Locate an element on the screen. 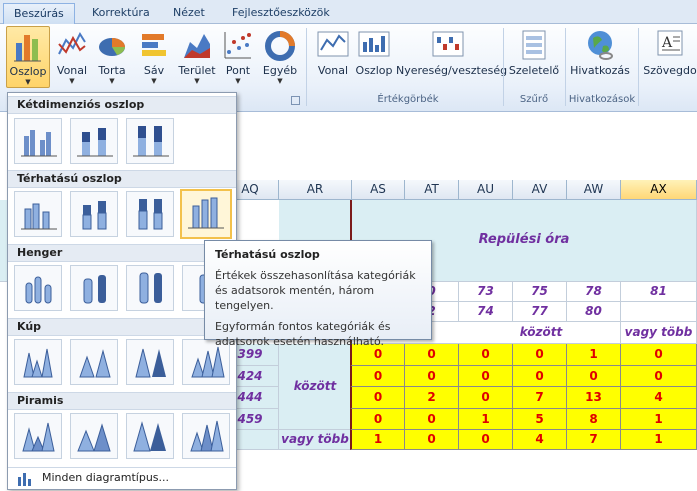 Image resolution: width=697 pixels, height=491 pixels. line-chart-button: Vonal ▼ is located at coordinates (72, 57).